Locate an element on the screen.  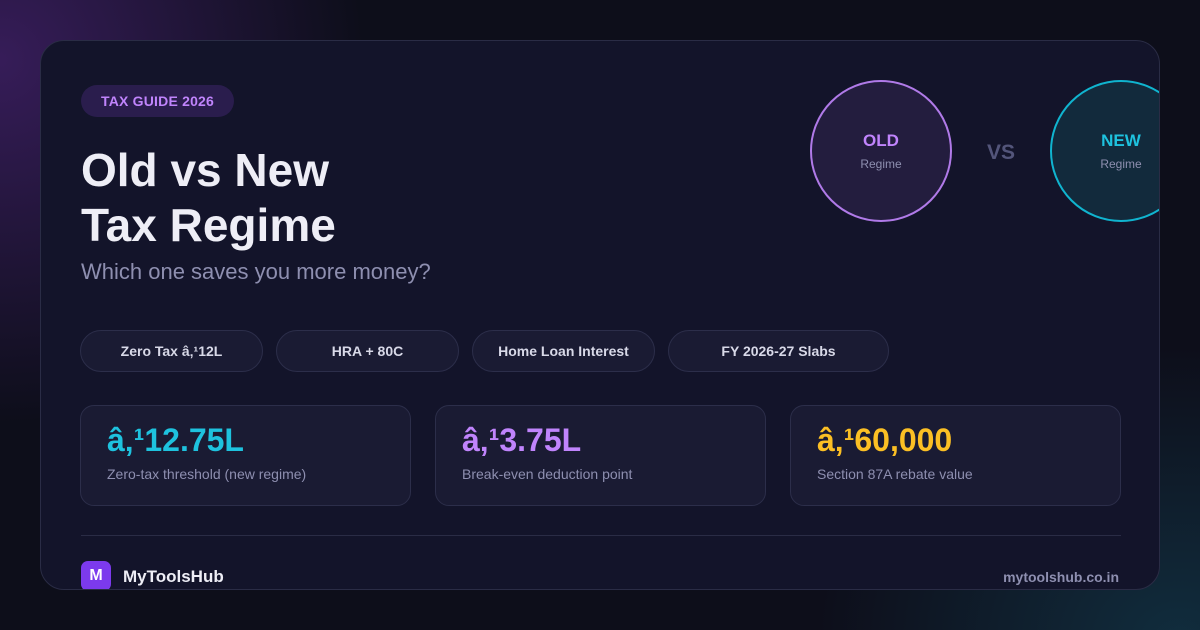
tag-pill: Home Loan Interest is located at coordinates (563, 351).